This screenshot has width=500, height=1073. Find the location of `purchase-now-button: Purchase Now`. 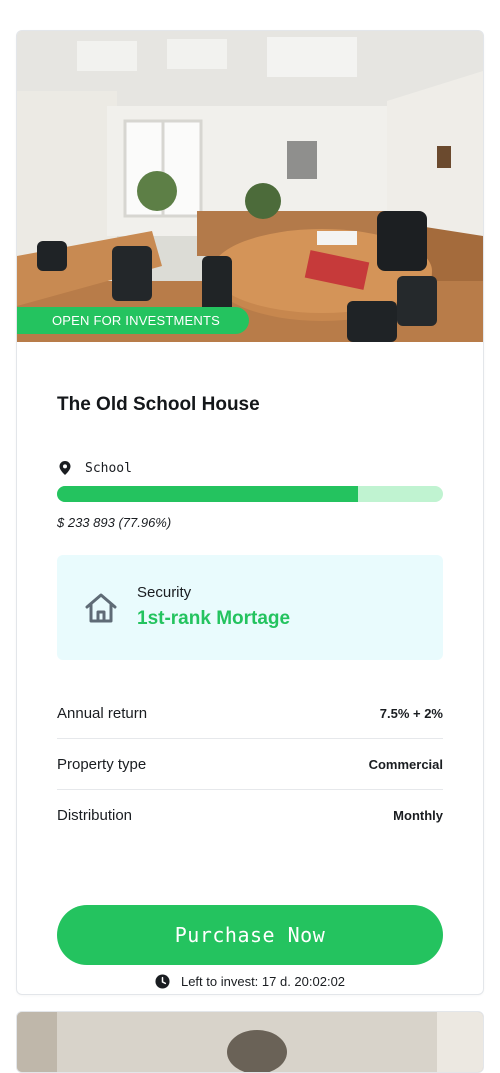

purchase-now-button: Purchase Now is located at coordinates (250, 935).